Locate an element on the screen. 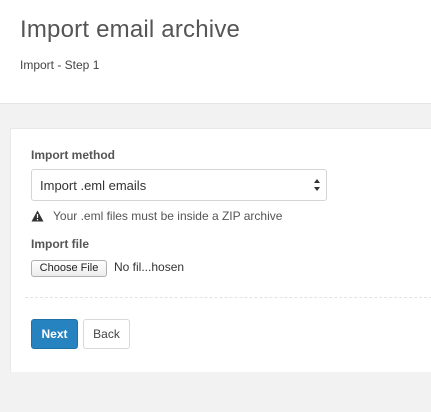 The width and height of the screenshot is (431, 412). file-status-text: No fil...hosen is located at coordinates (149, 267).